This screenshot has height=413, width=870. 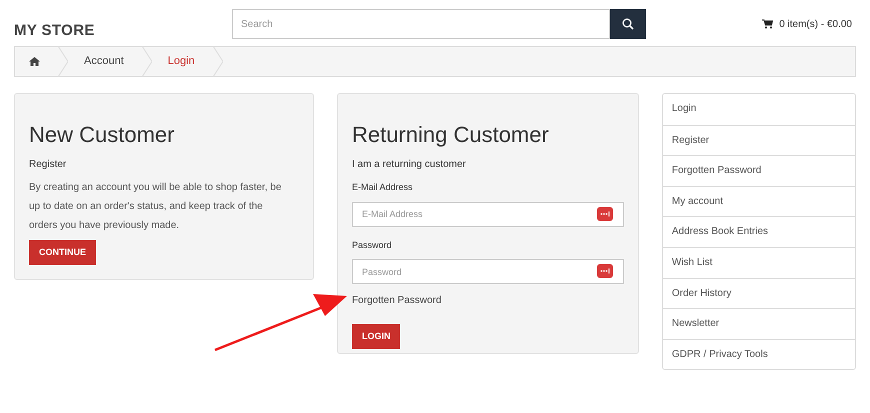 I want to click on input-field: Password, so click(x=488, y=271).